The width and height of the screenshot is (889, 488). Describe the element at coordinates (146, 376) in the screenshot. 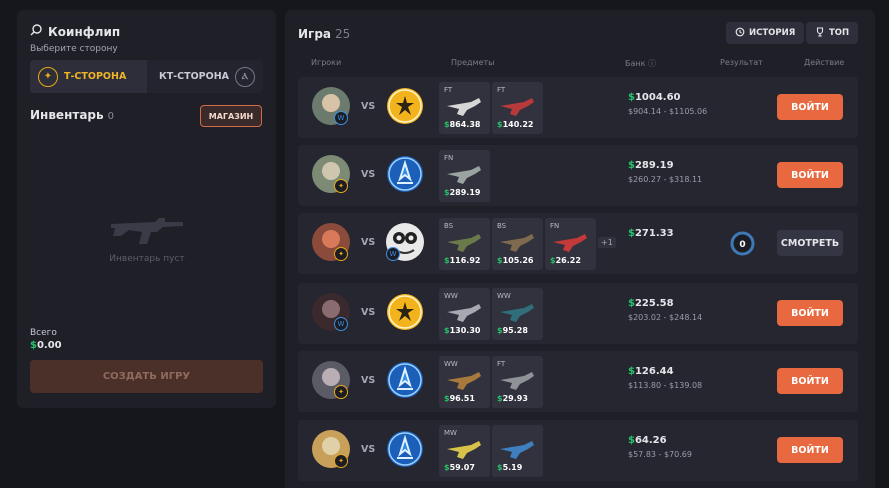

I see `create-game-button: СОЗДАТЬ ИГРУ` at that location.